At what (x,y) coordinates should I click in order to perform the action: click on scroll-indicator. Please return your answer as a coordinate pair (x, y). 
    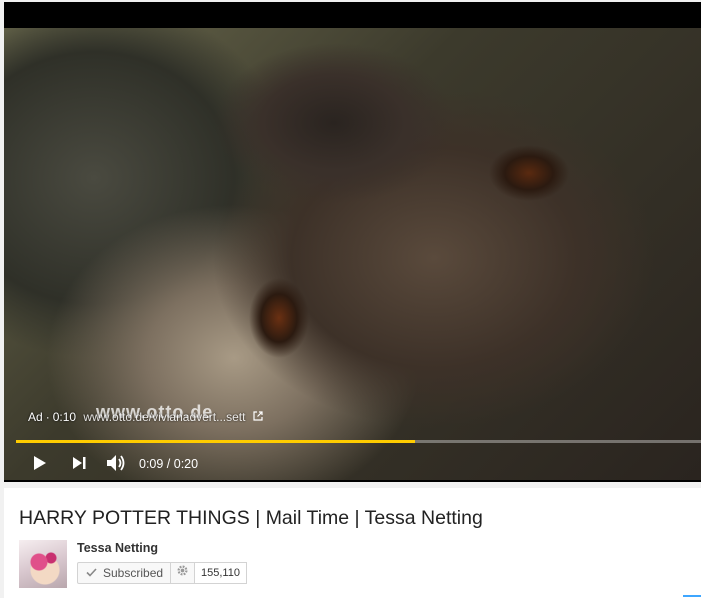
    Looking at the image, I should click on (692, 596).